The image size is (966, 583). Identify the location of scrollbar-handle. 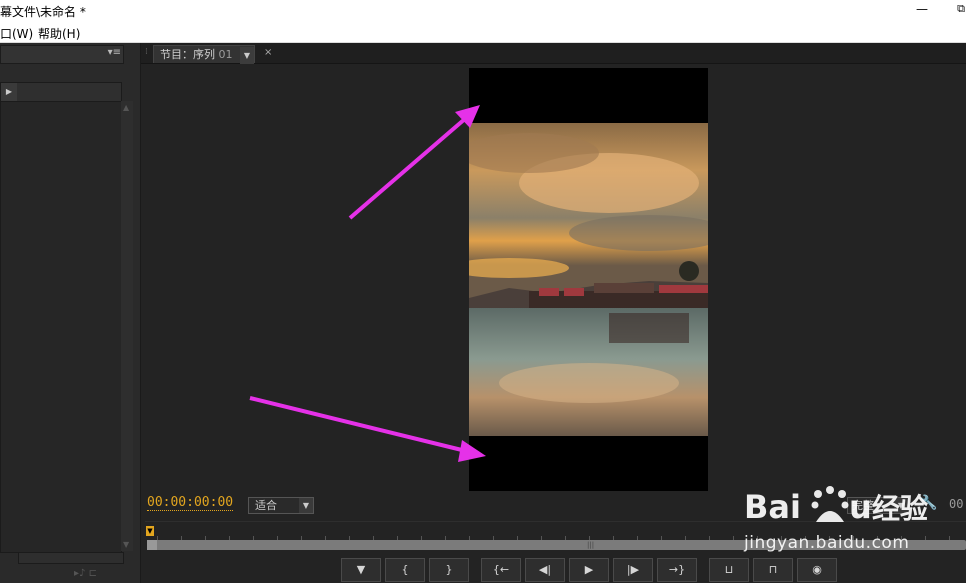
(152, 545).